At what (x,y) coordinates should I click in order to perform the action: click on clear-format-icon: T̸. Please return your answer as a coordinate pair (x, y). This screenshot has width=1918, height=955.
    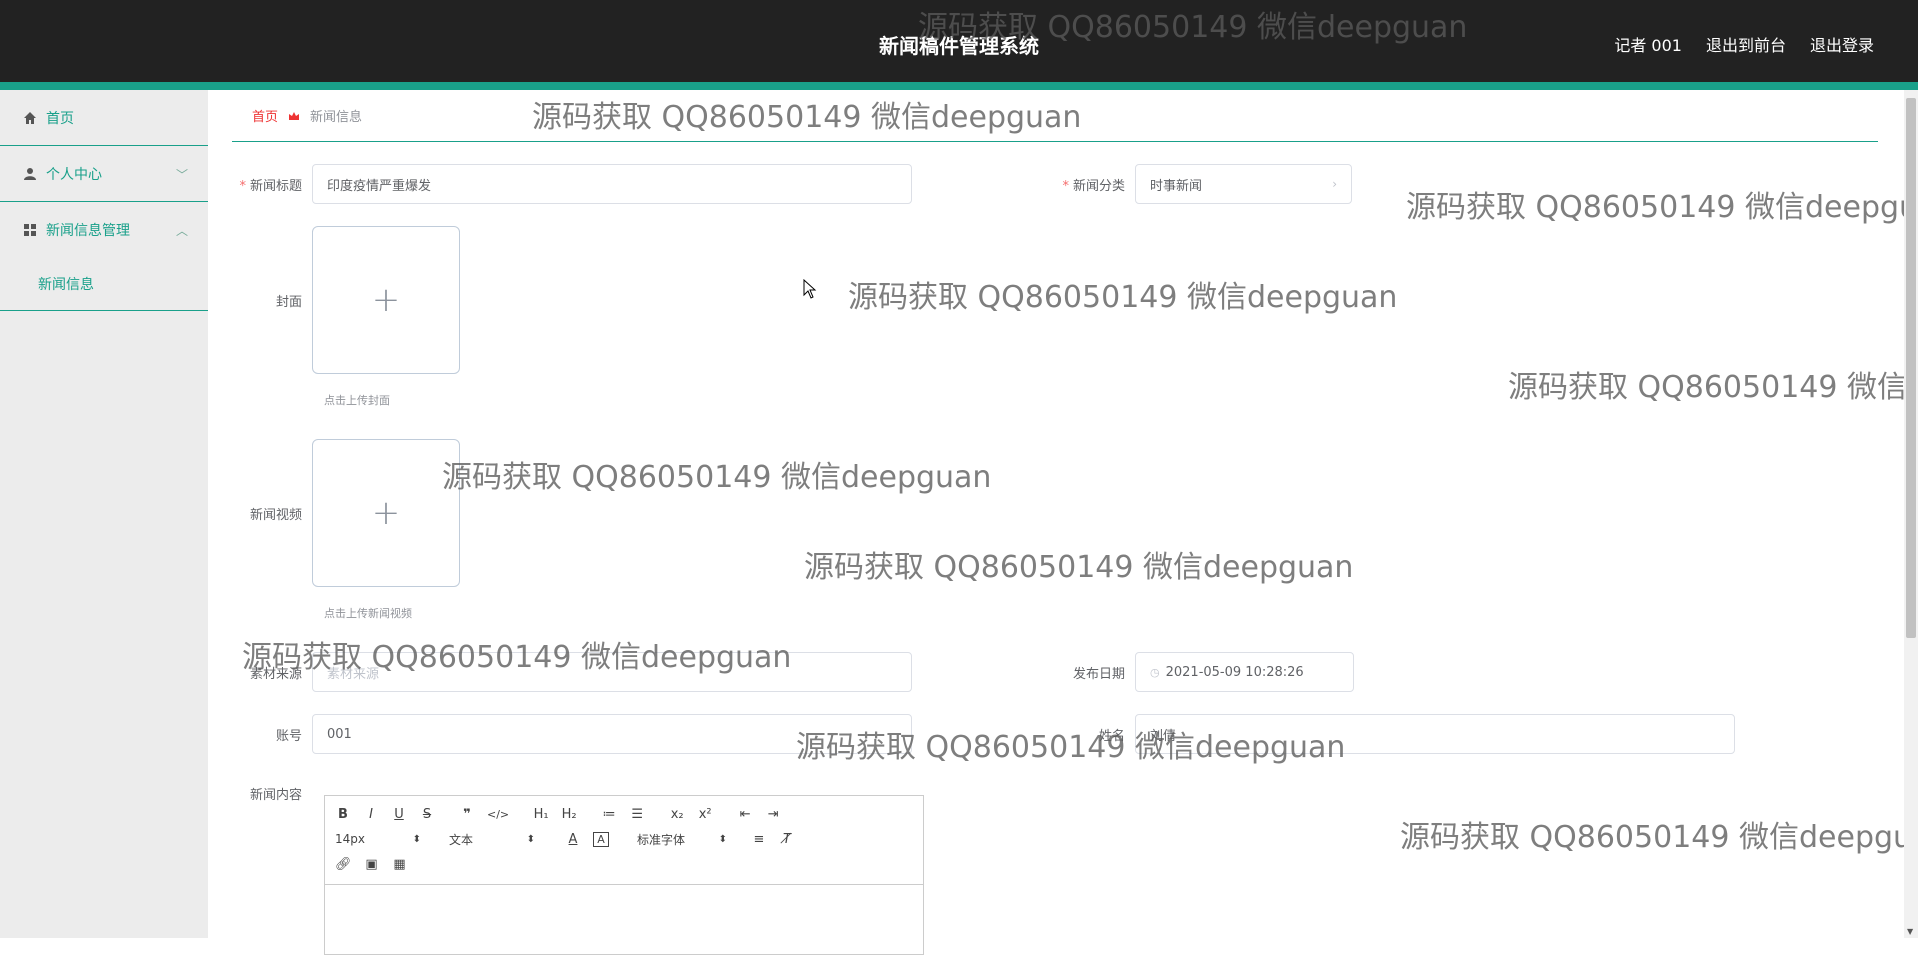
    Looking at the image, I should click on (787, 839).